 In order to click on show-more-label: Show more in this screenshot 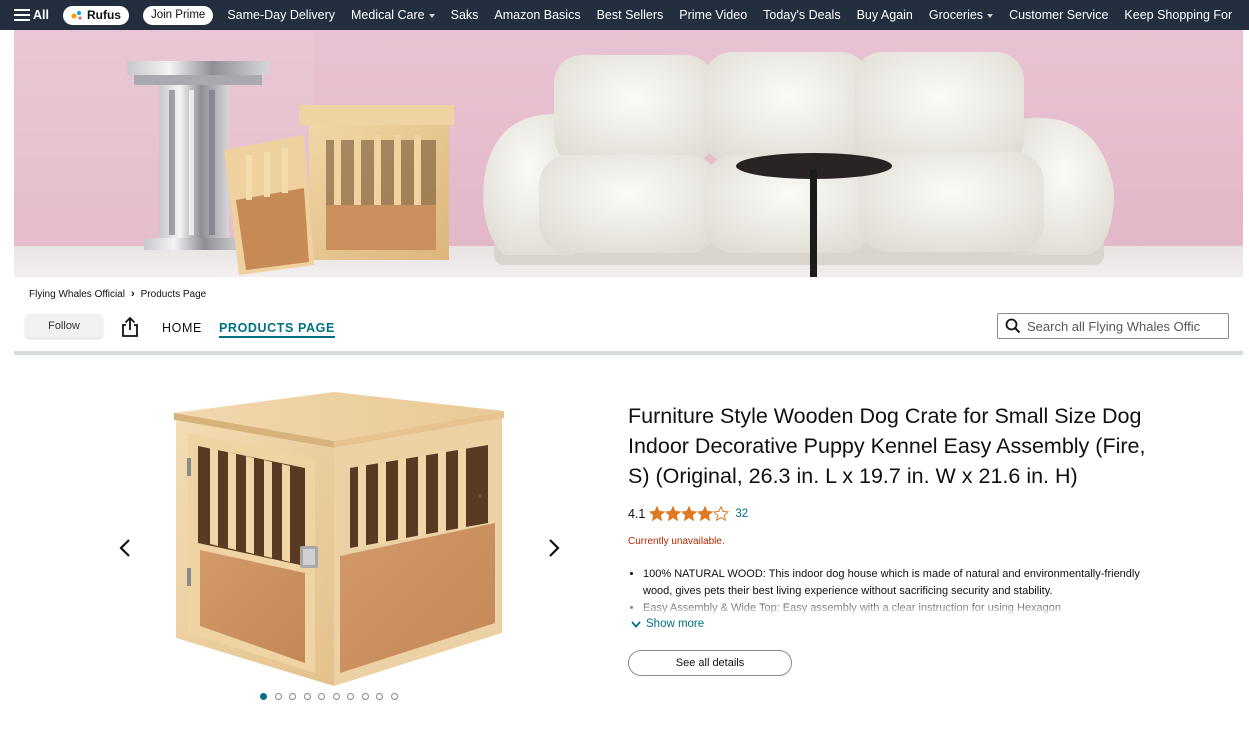, I will do `click(675, 624)`.